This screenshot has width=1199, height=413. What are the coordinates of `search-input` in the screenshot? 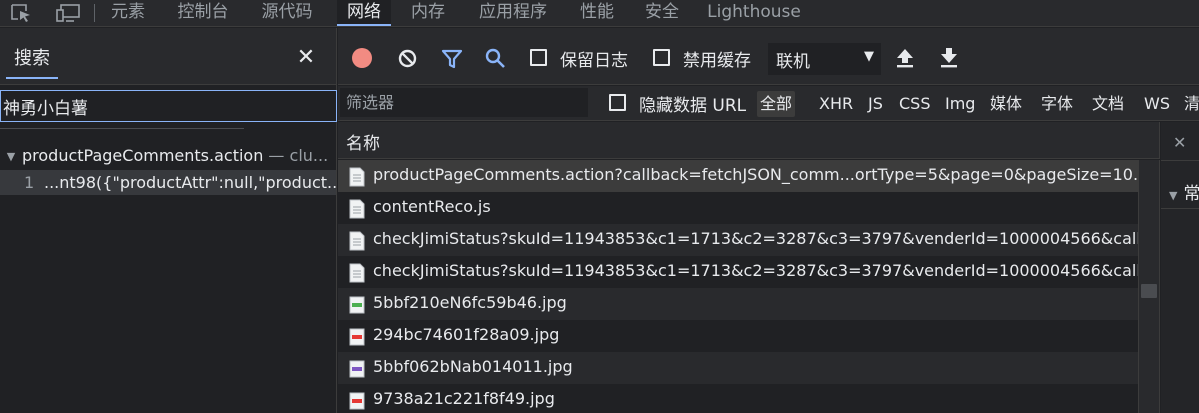 It's located at (168, 106).